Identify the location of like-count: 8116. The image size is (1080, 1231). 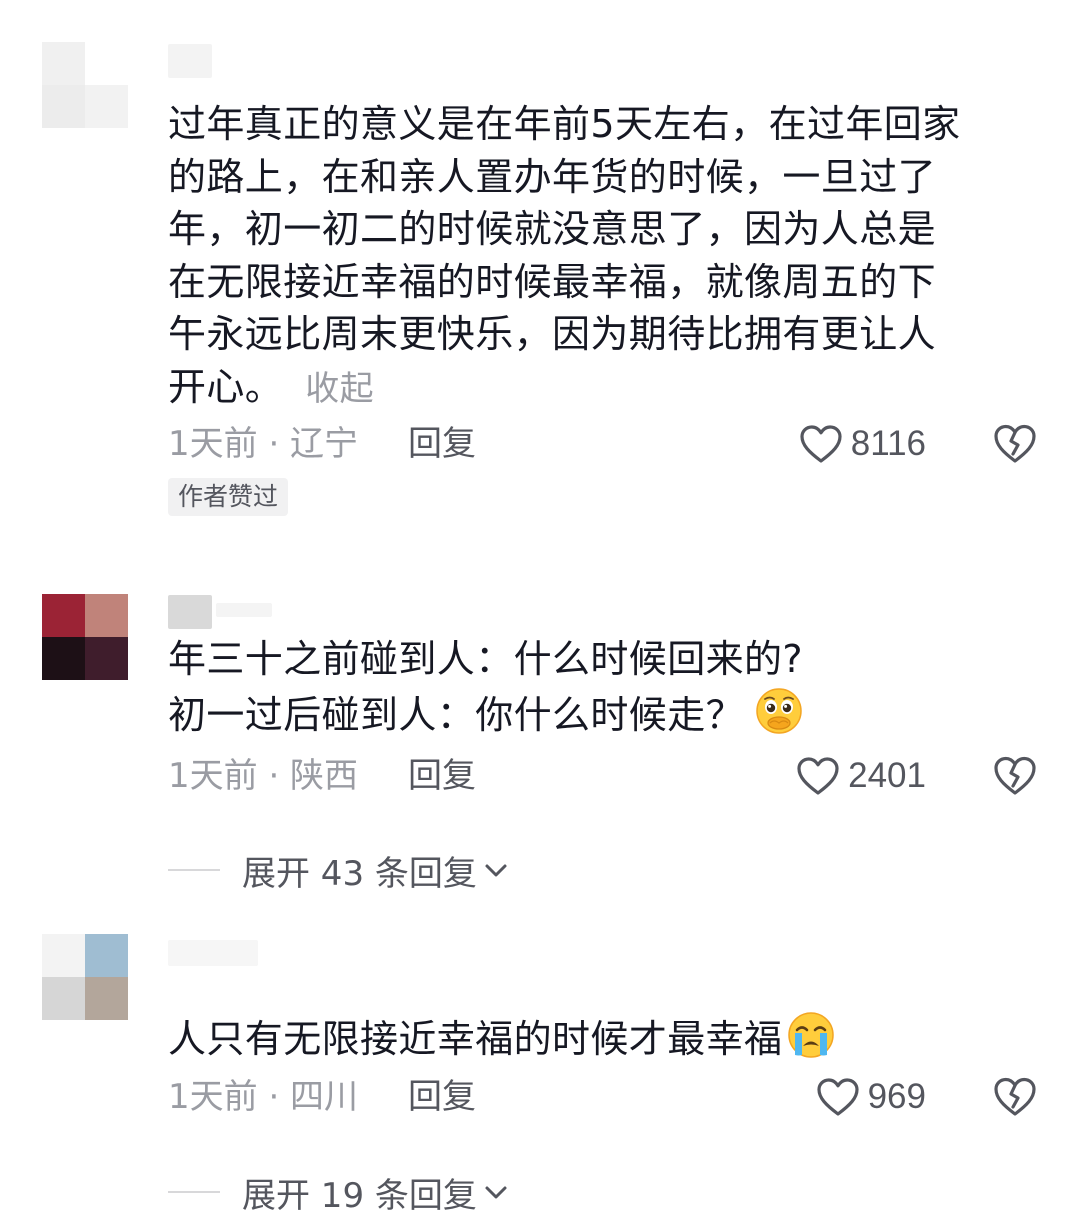
(888, 443).